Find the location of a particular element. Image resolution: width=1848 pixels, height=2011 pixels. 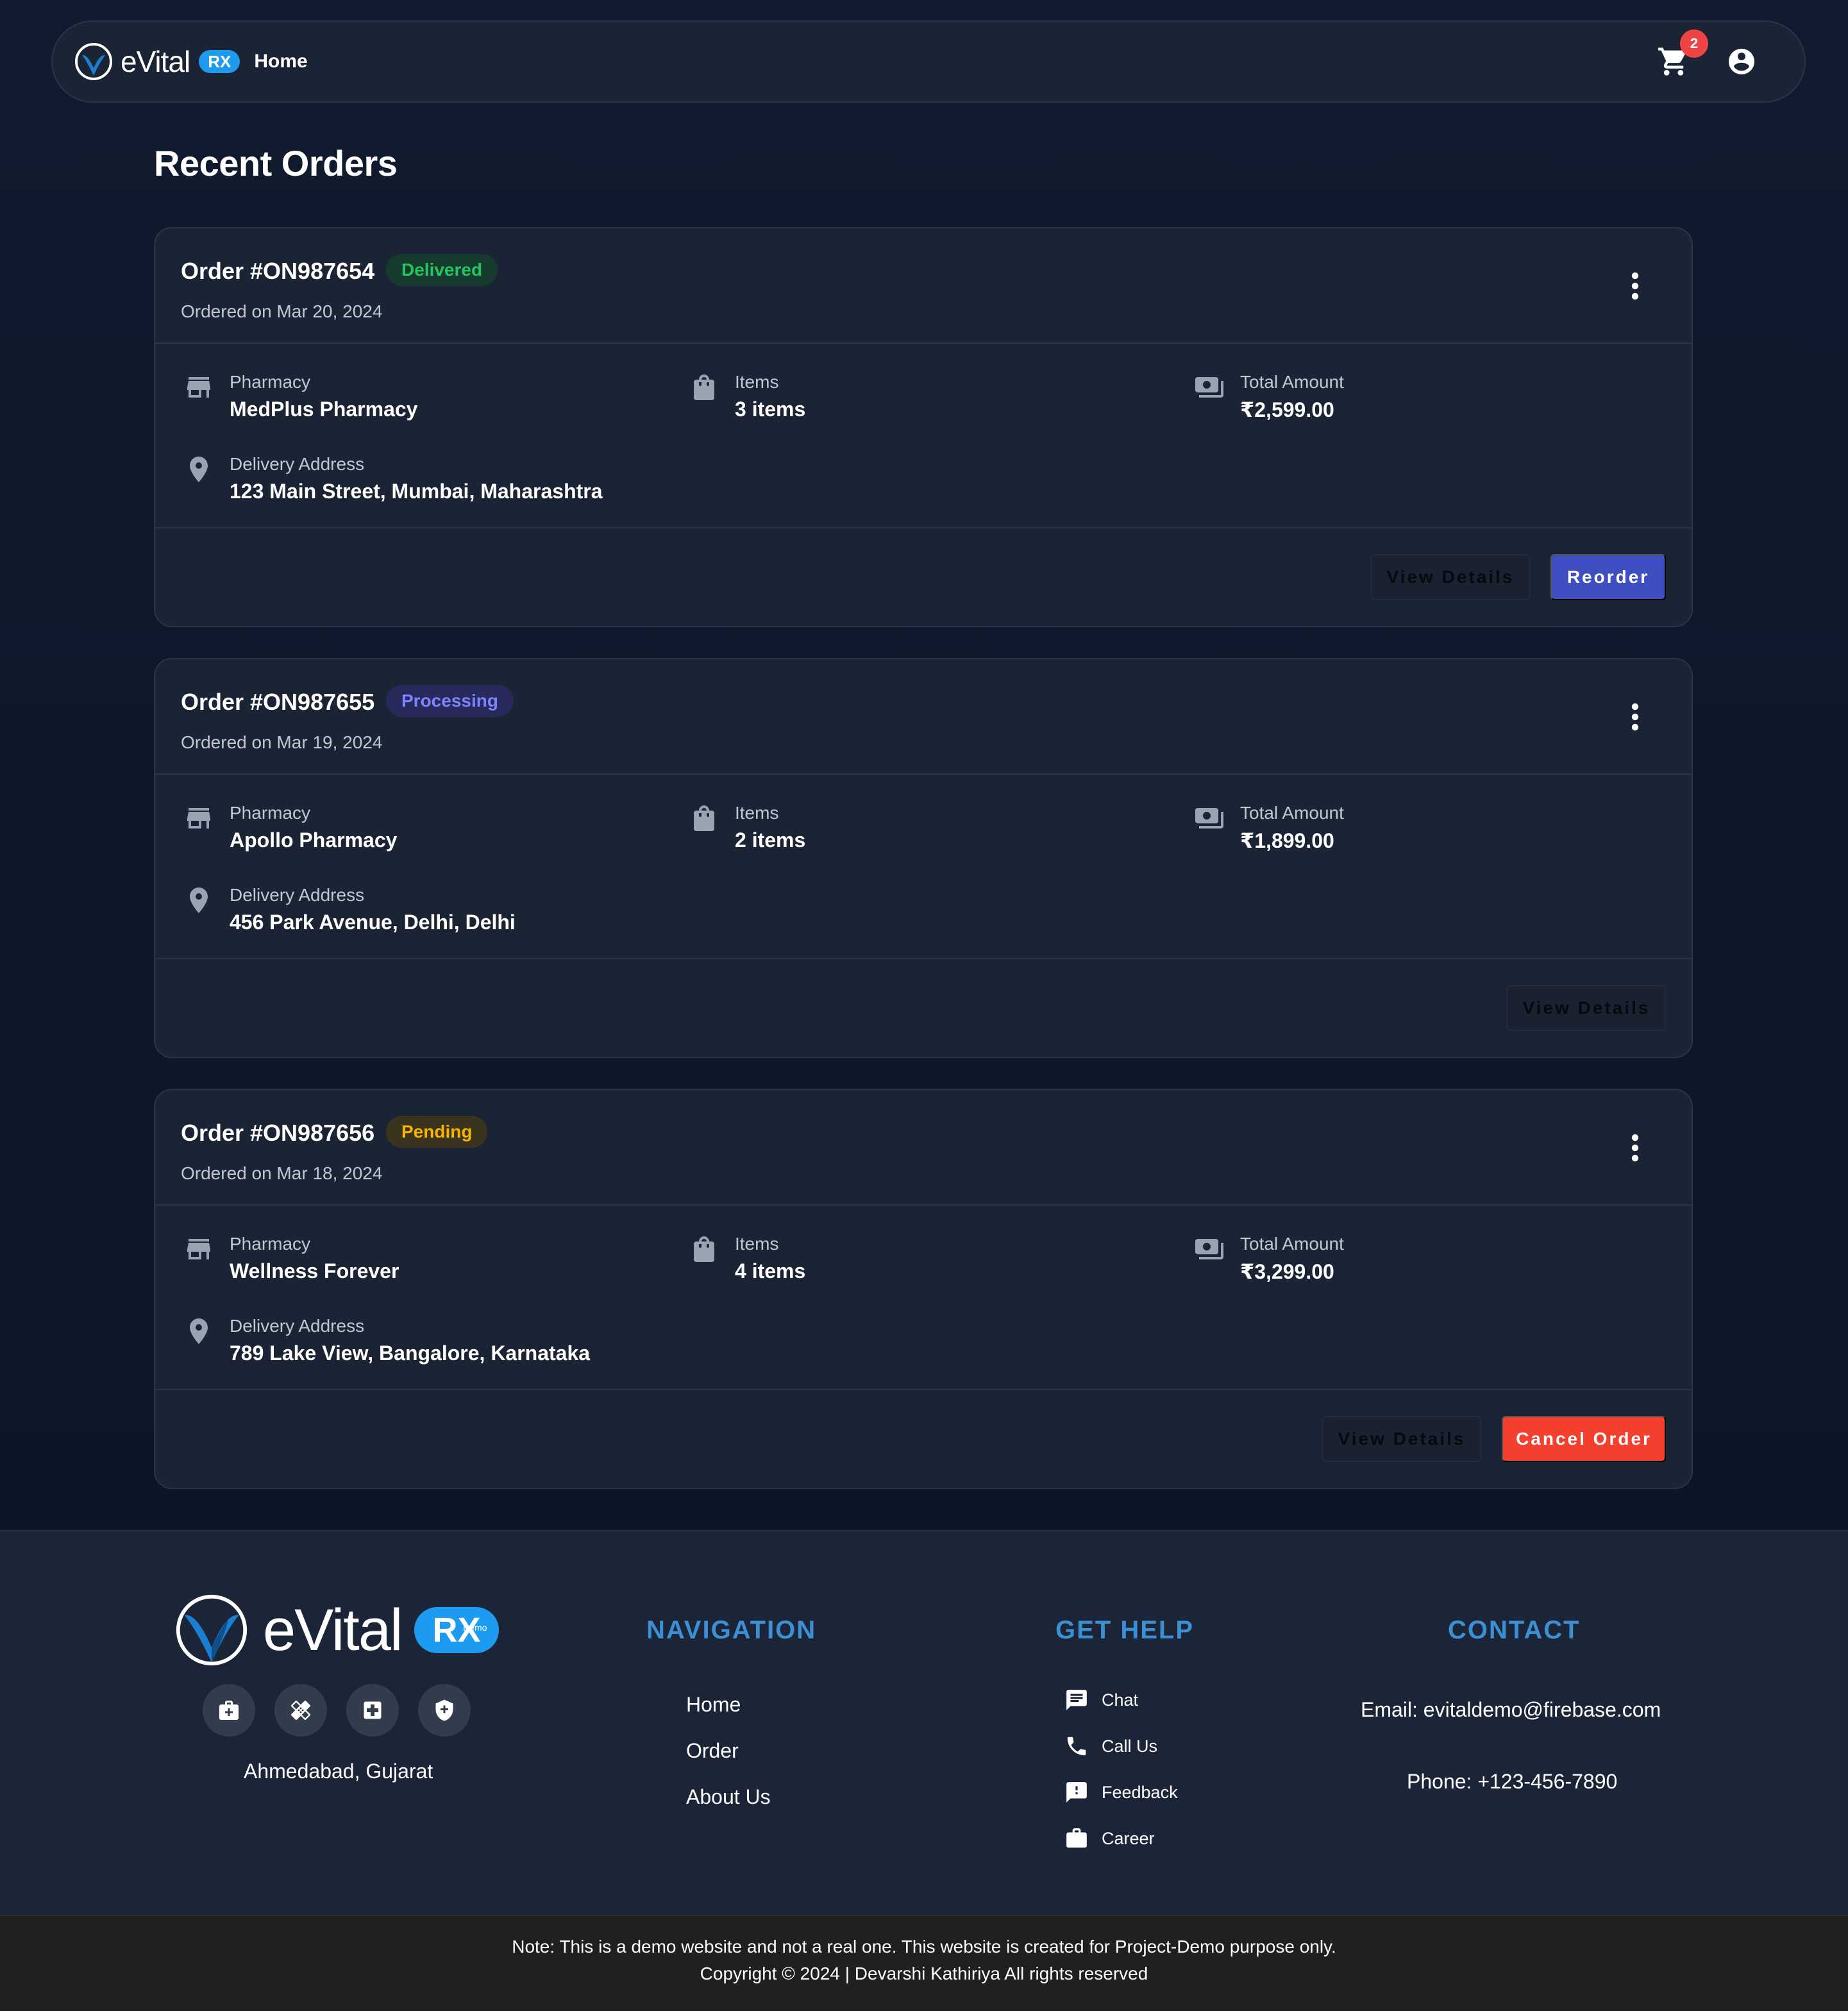

pharmacy-name: Apollo Pharmacy is located at coordinates (314, 840).